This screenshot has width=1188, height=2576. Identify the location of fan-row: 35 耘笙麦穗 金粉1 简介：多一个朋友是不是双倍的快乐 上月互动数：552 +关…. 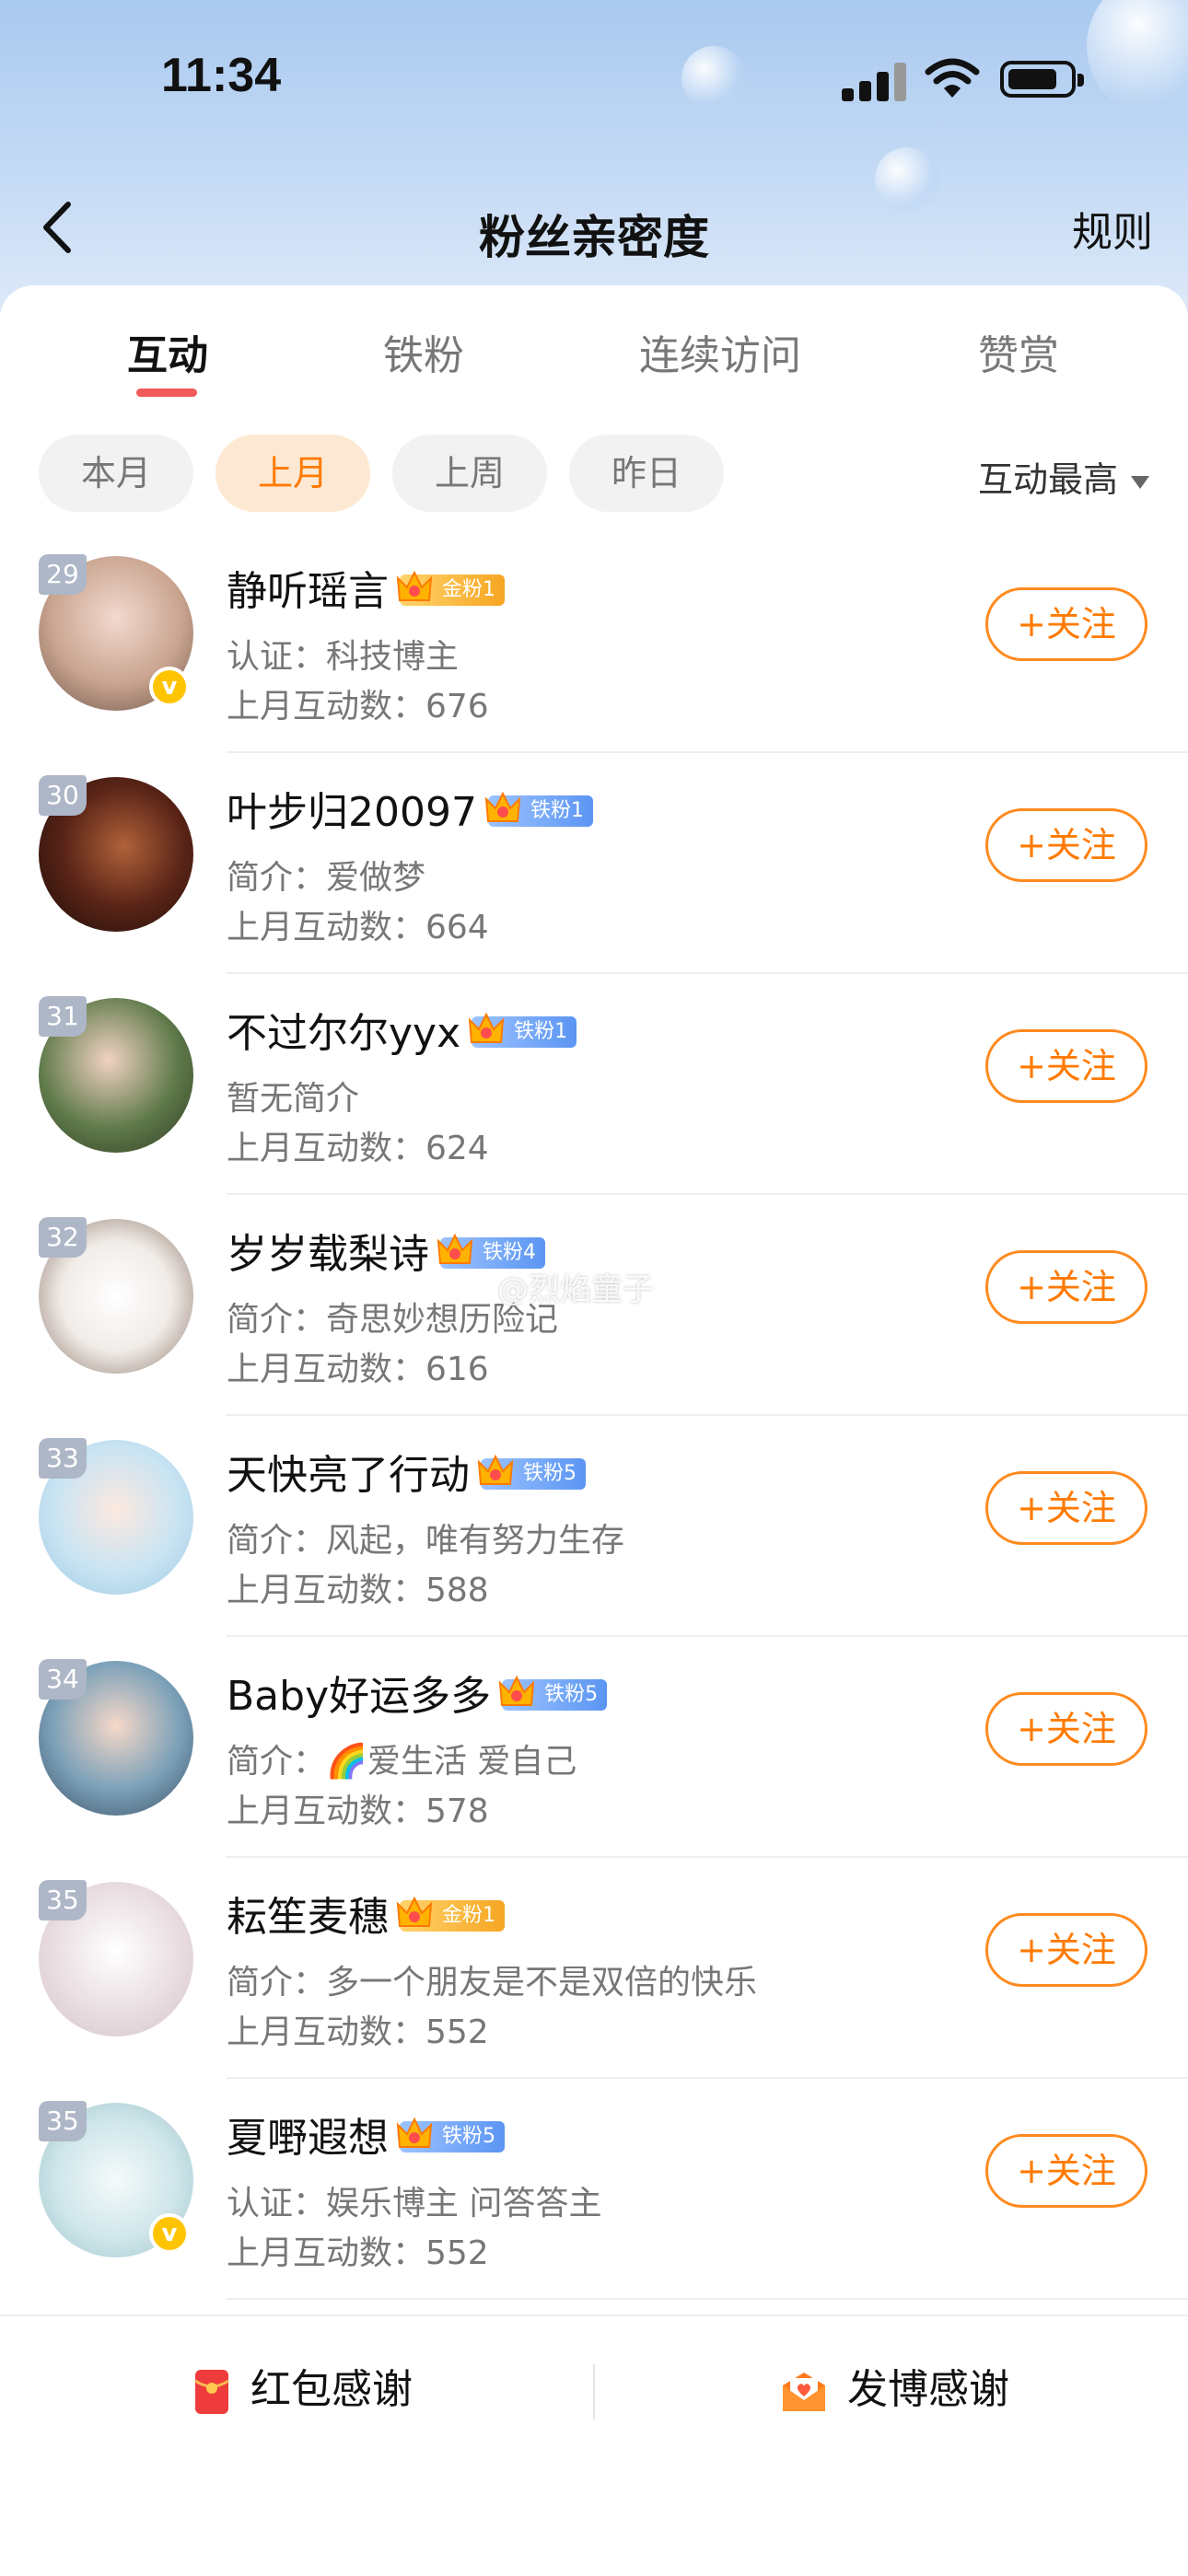
(594, 1968).